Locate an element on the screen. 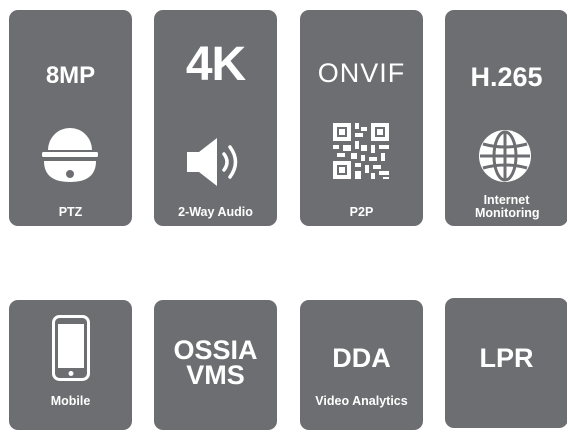 The width and height of the screenshot is (567, 430). speaker-icon is located at coordinates (212, 162).